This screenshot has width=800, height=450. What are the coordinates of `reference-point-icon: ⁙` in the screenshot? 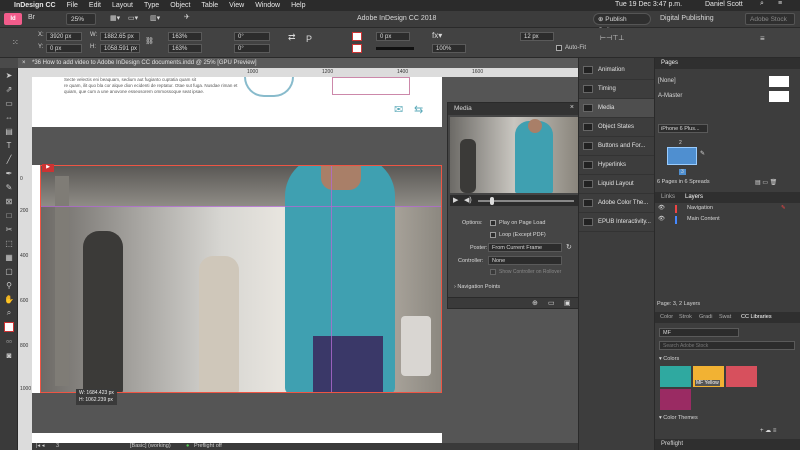 It's located at (15, 42).